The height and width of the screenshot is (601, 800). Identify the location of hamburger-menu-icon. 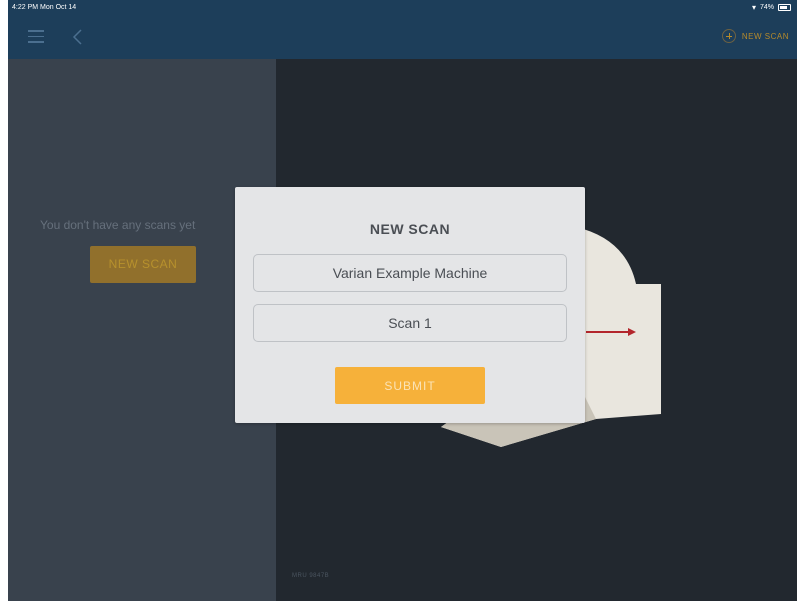
(36, 36).